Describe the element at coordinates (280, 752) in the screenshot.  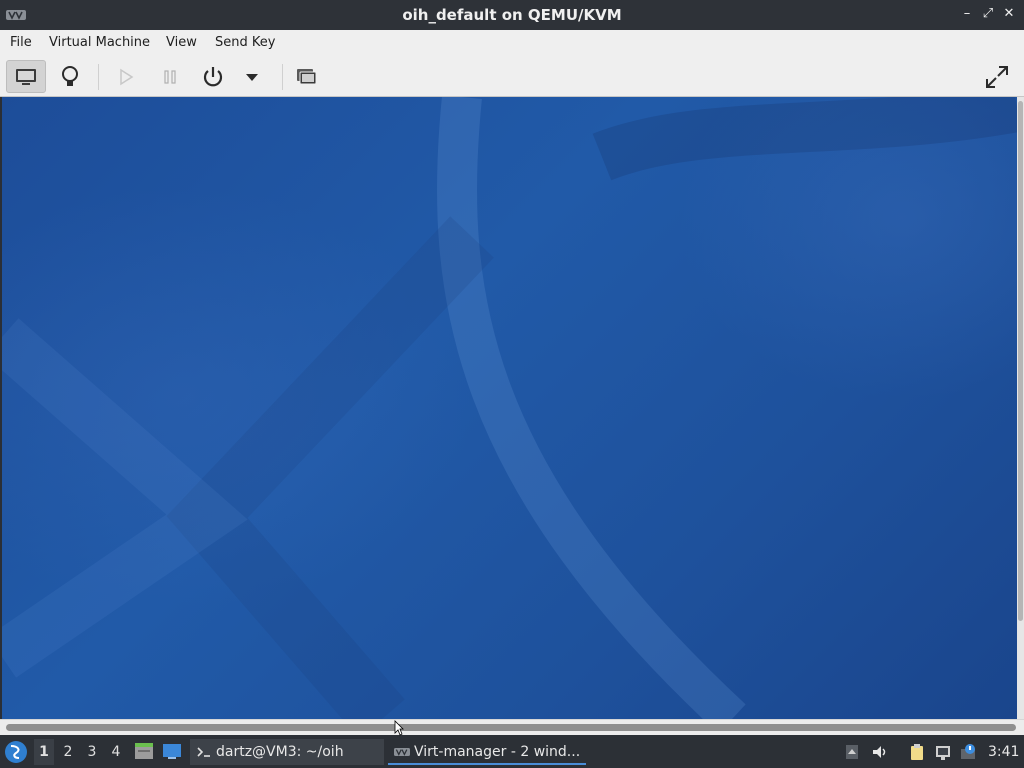
I see `task-label: dartz@VM3: ~/oih` at that location.